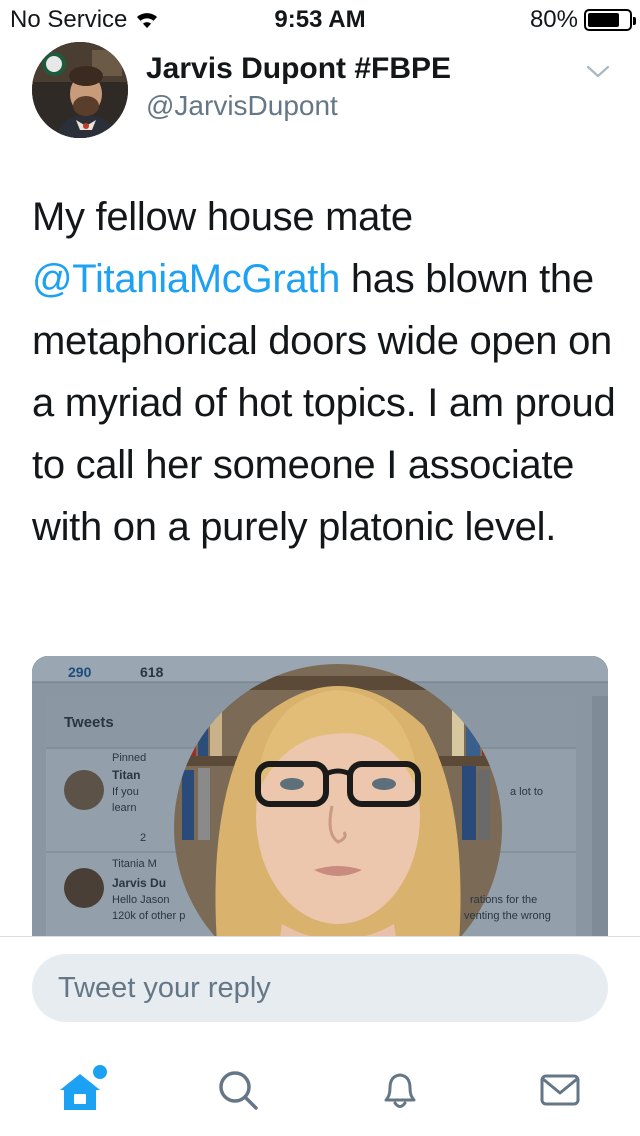 This screenshot has width=640, height=1136. What do you see at coordinates (89, 722) in the screenshot?
I see `media-tab-label: Tweets` at bounding box center [89, 722].